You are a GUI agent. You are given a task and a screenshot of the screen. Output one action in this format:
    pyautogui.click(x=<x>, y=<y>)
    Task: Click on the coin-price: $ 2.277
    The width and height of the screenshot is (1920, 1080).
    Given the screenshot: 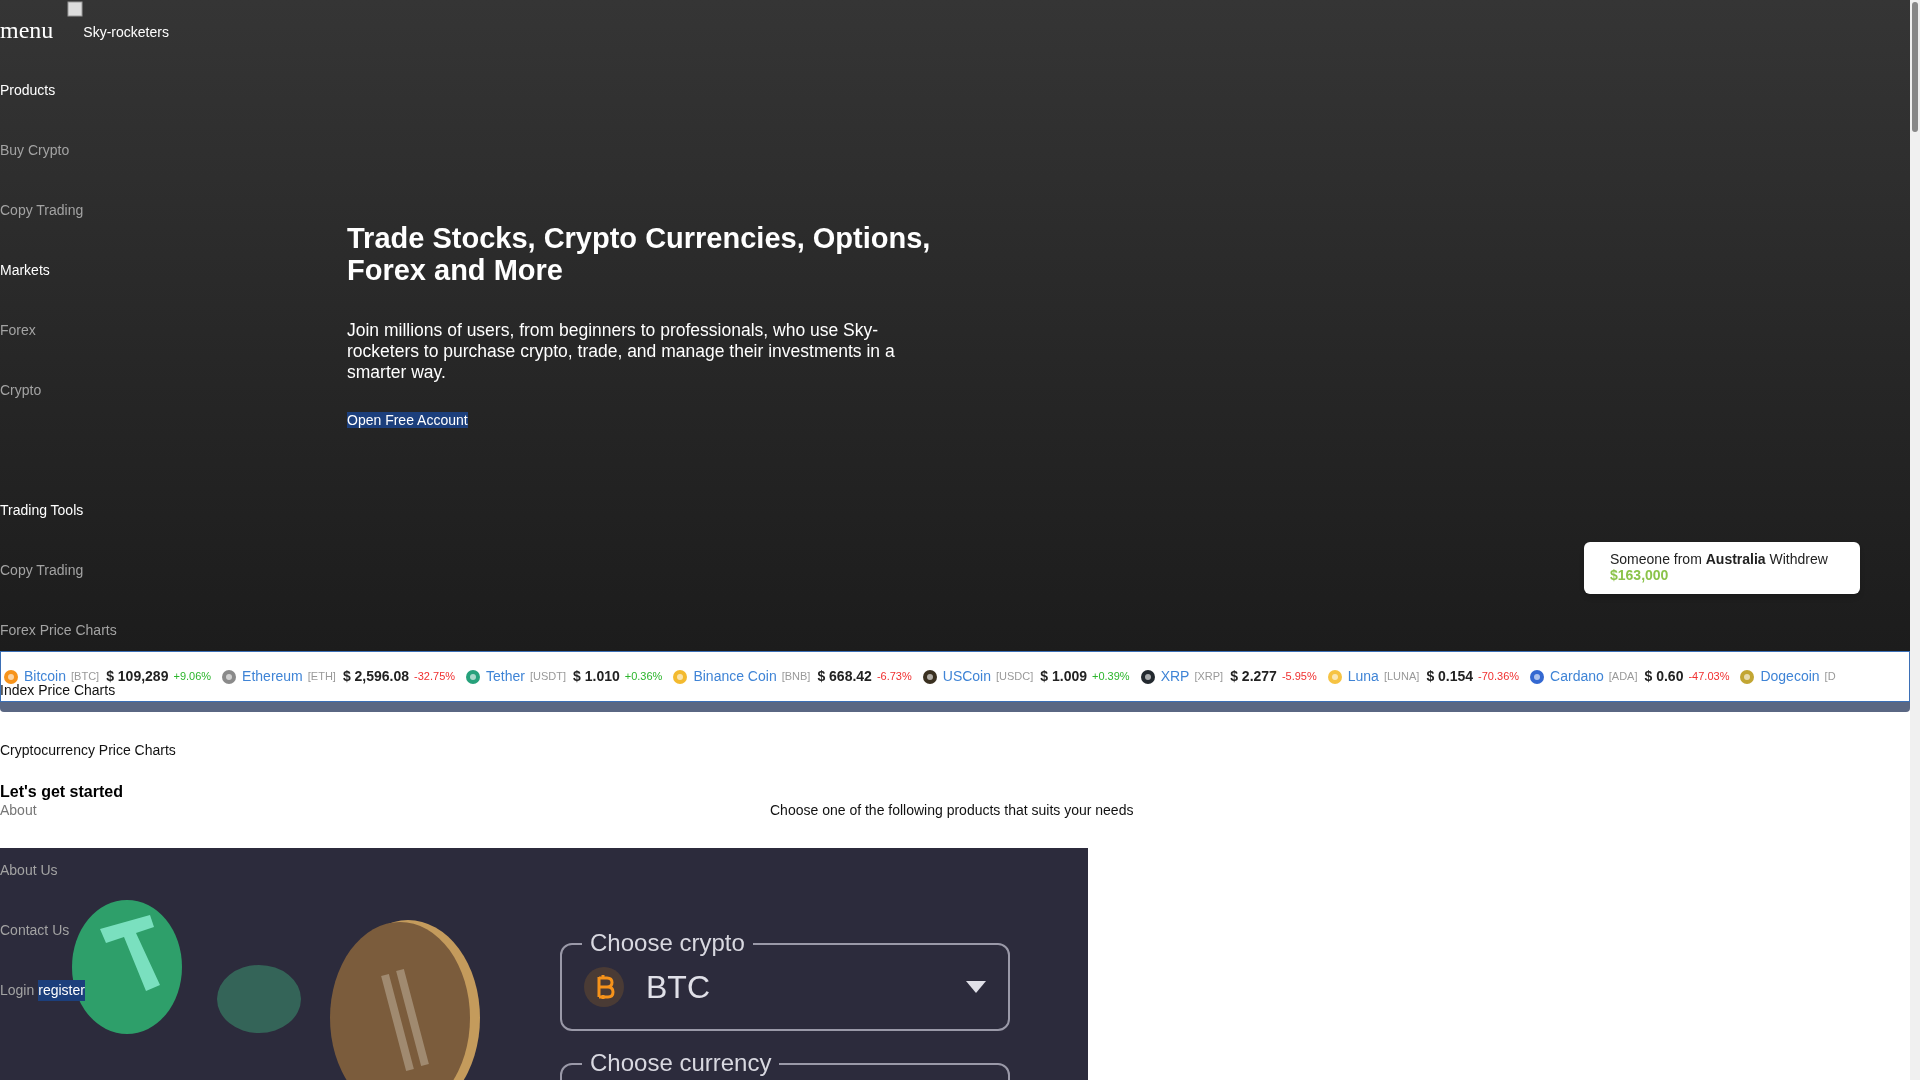 What is the action you would take?
    pyautogui.click(x=1253, y=676)
    